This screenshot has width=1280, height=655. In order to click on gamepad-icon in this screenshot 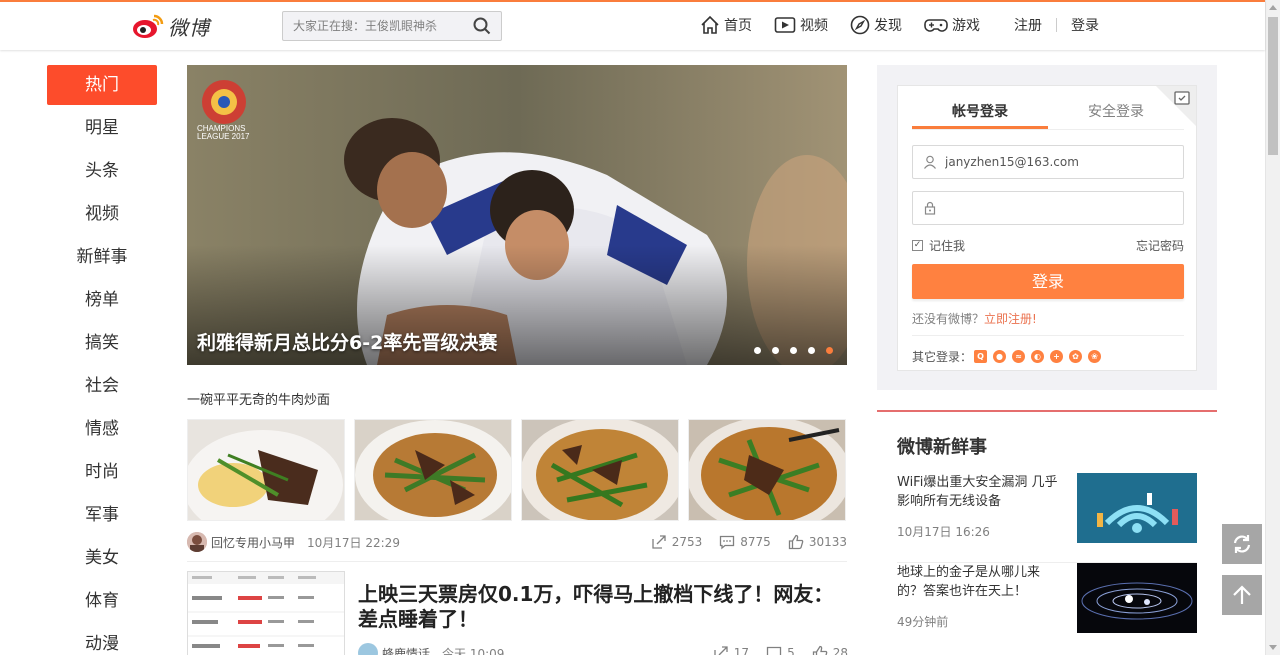, I will do `click(936, 25)`.